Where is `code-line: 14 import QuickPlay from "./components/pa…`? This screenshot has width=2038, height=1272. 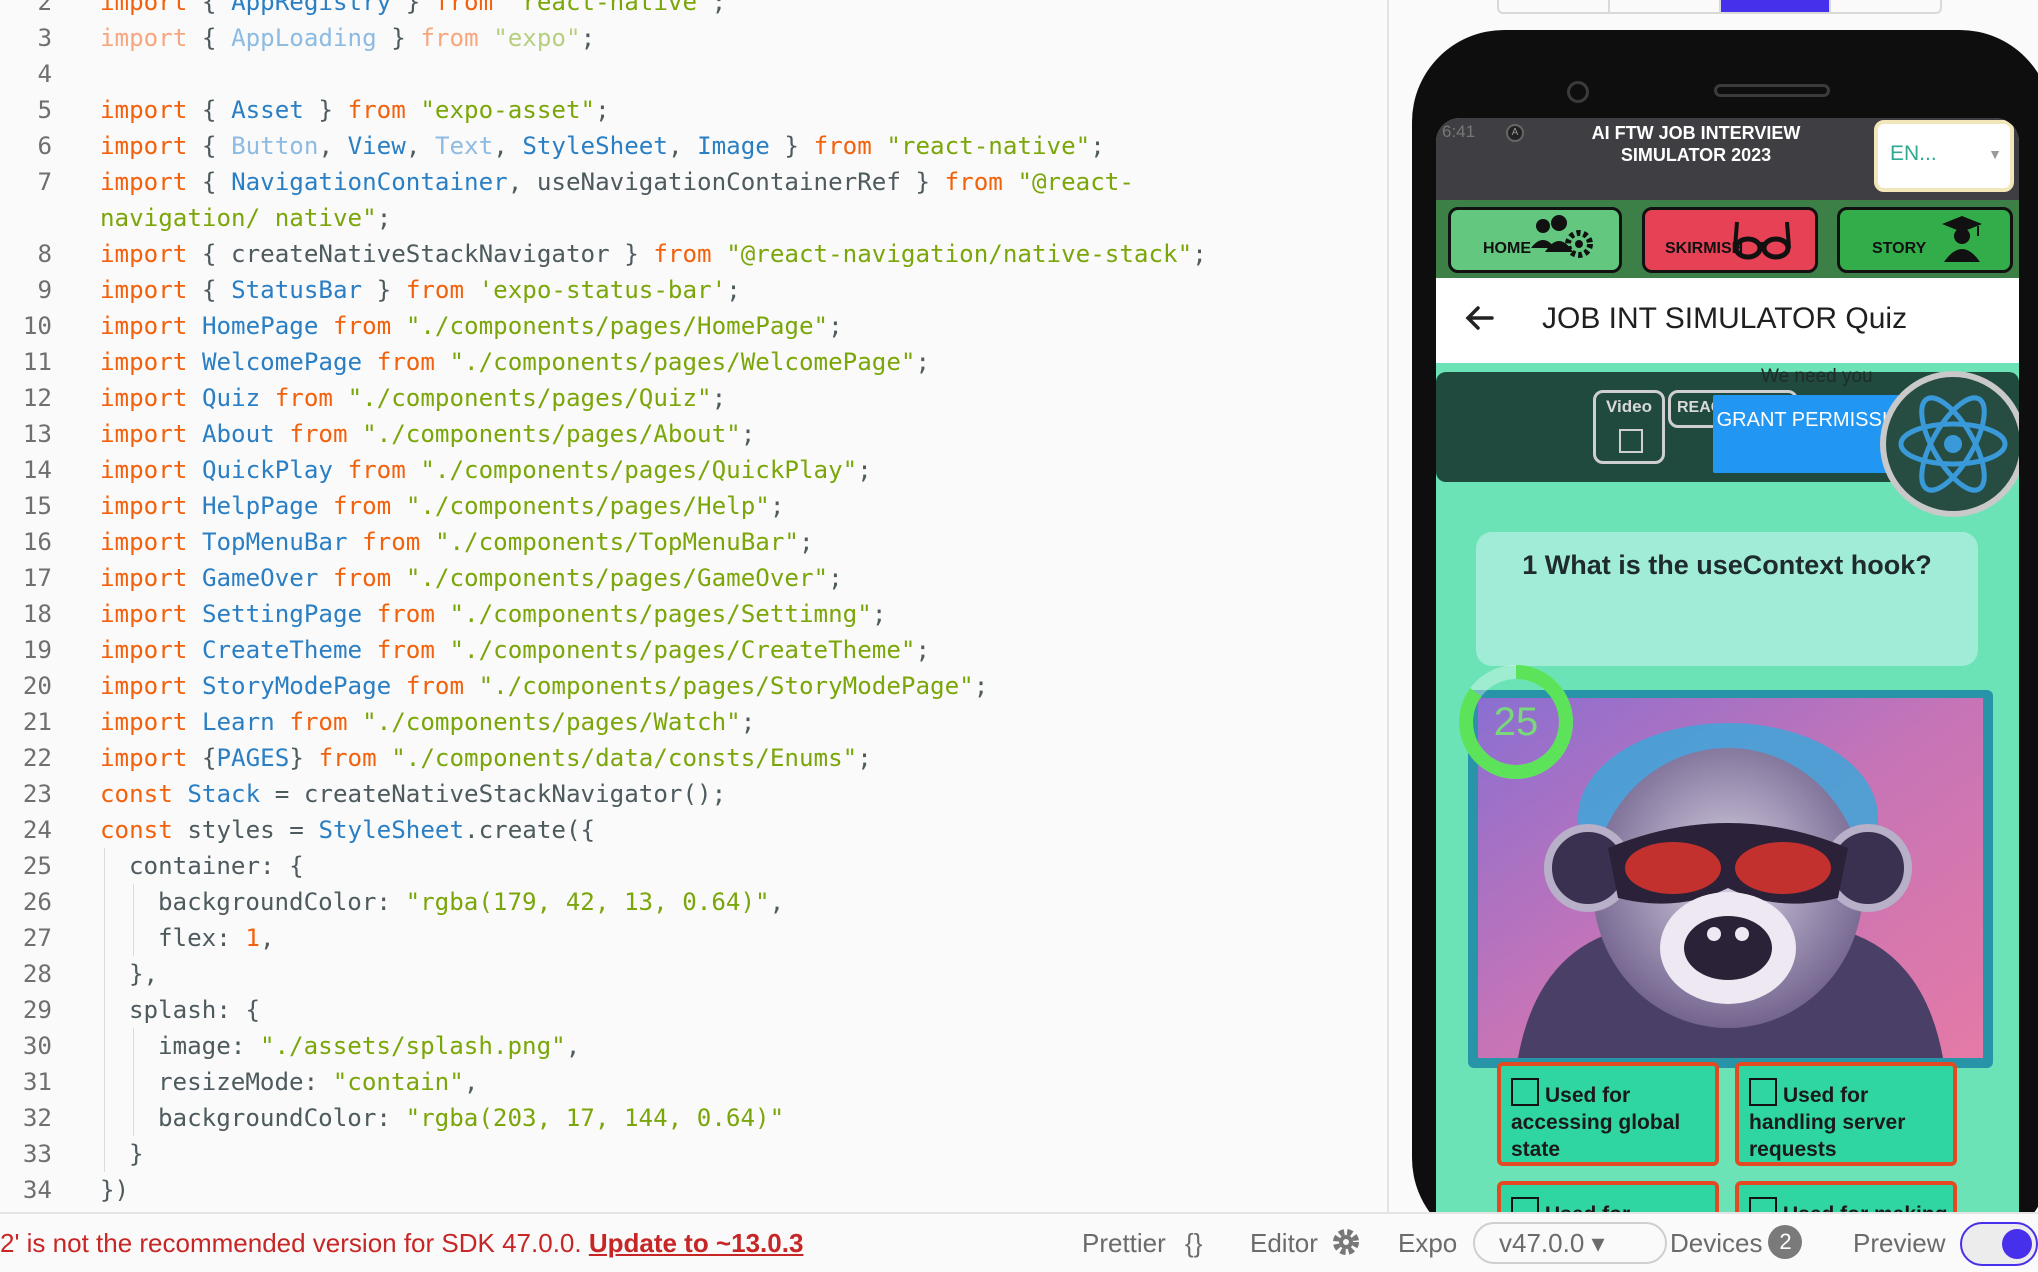 code-line: 14 import QuickPlay from "./components/pa… is located at coordinates (693, 470).